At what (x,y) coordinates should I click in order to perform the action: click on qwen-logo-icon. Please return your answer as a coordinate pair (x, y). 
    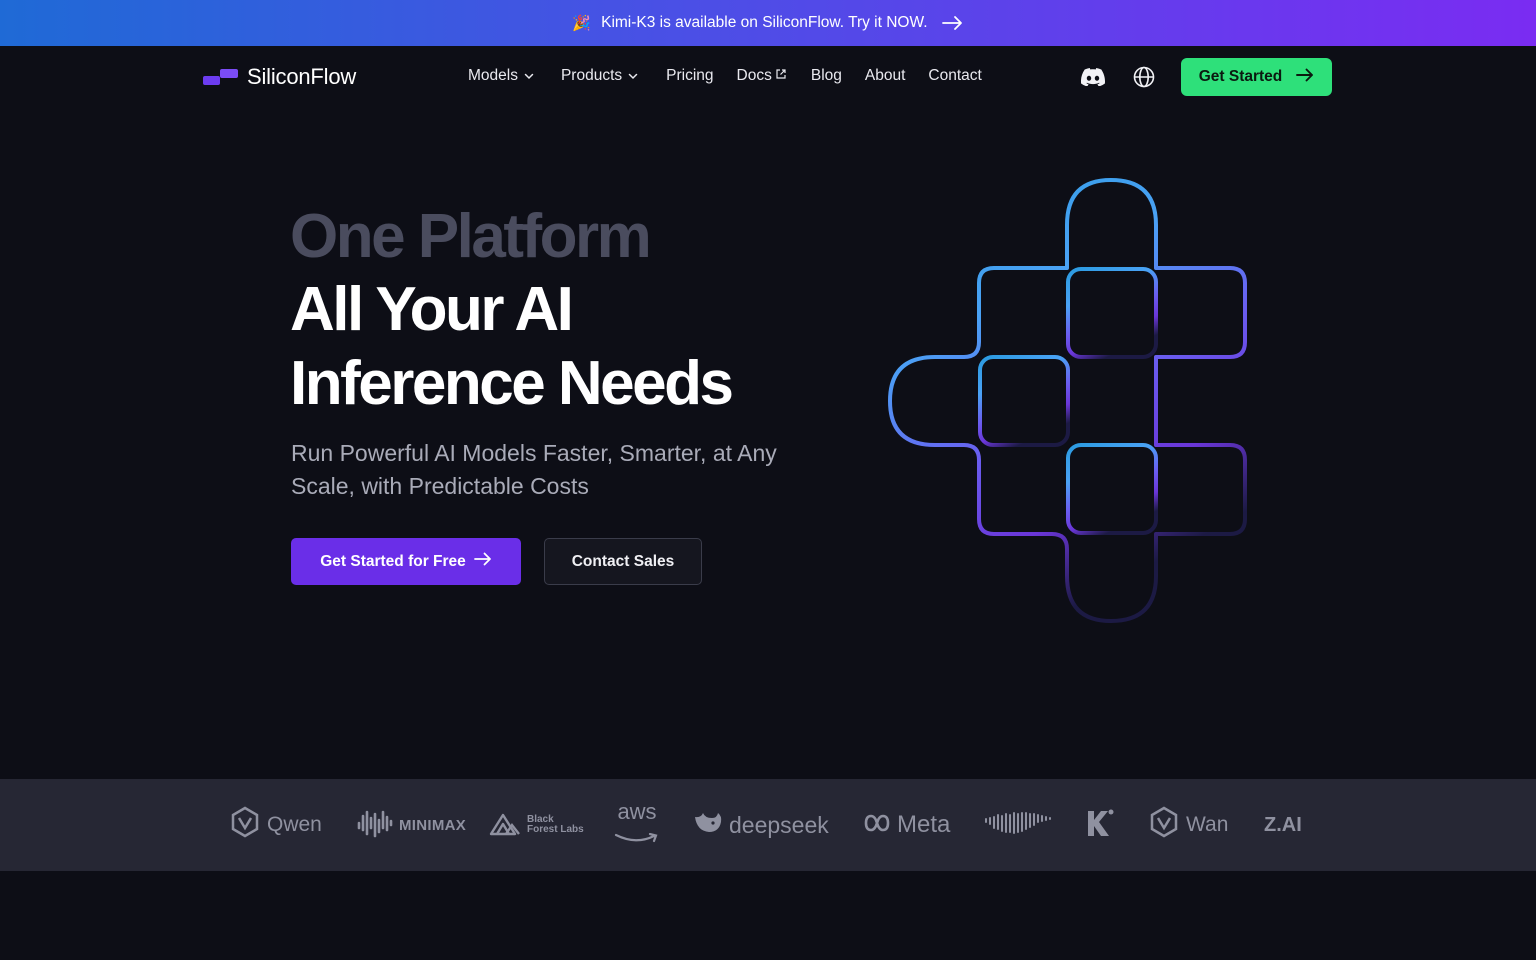
    Looking at the image, I should click on (245, 825).